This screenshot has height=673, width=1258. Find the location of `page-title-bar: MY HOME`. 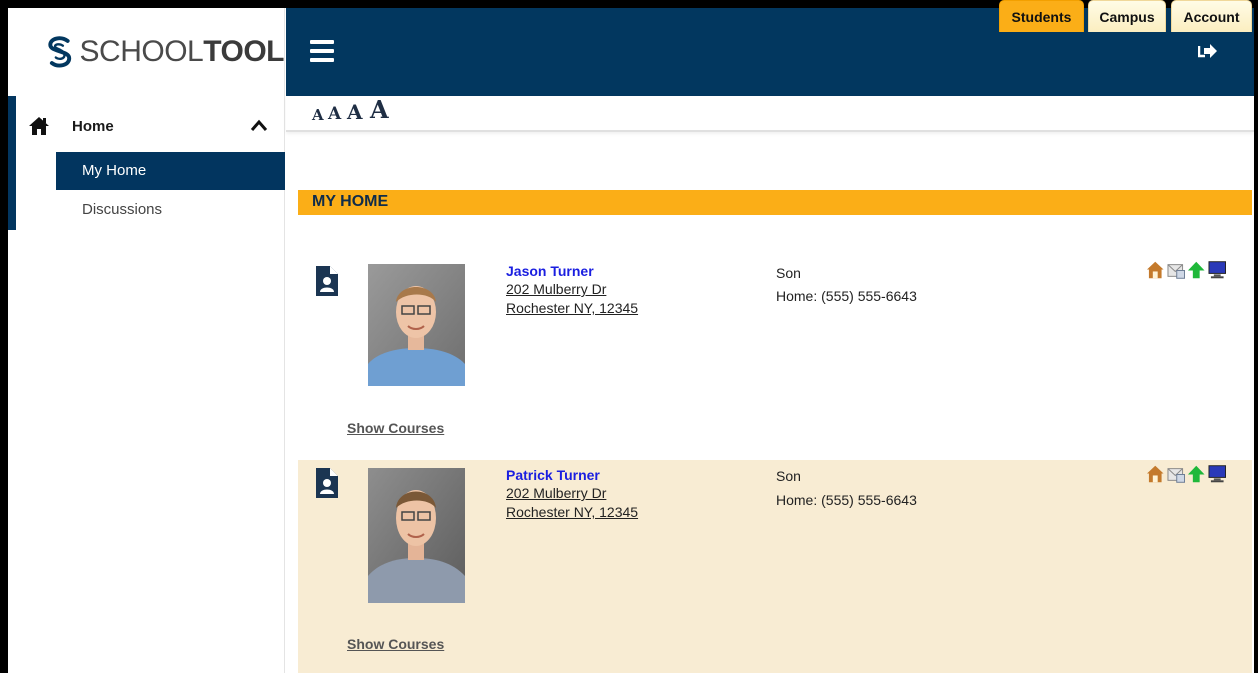

page-title-bar: MY HOME is located at coordinates (775, 202).